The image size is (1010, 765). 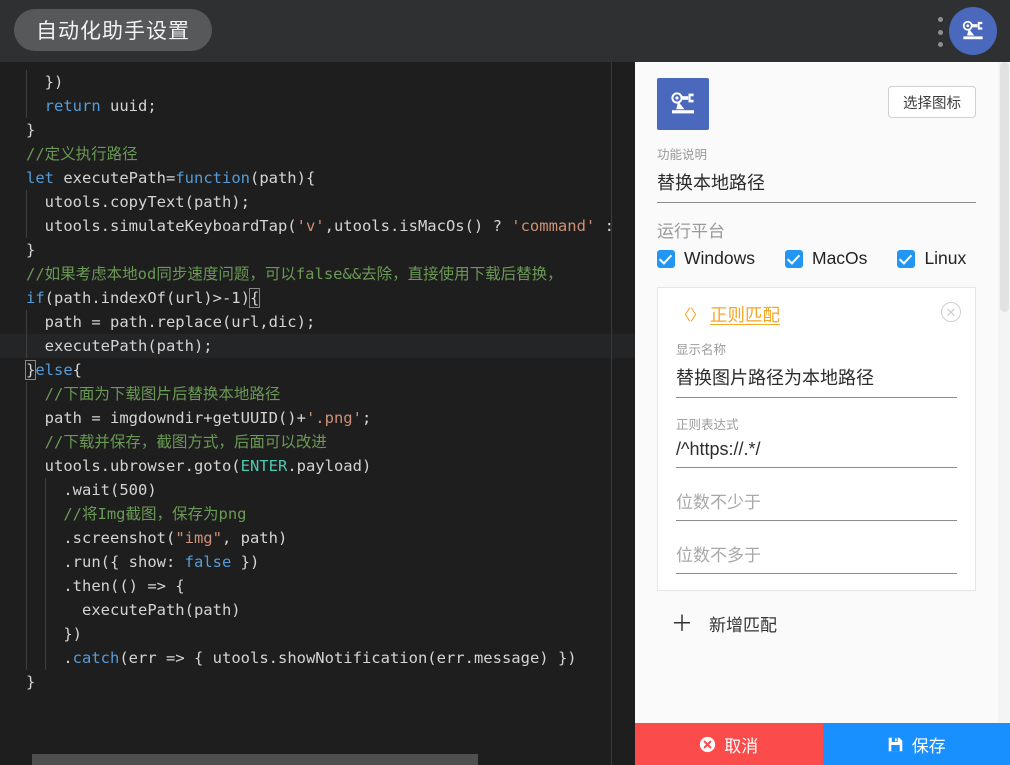 I want to click on platform-checkbox-group: Windows MacOs Linux, so click(x=816, y=258).